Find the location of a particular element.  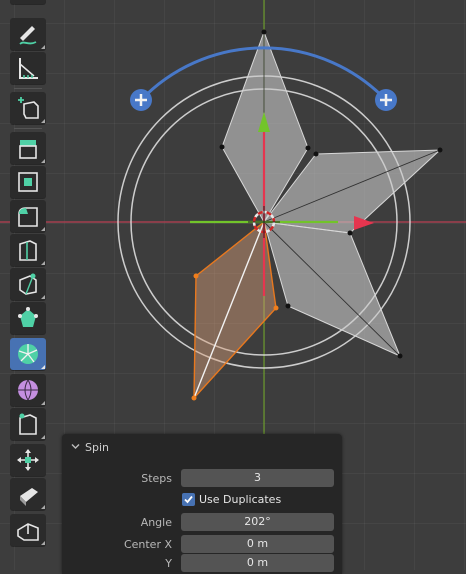

extrude-region-icon is located at coordinates (28, 149).